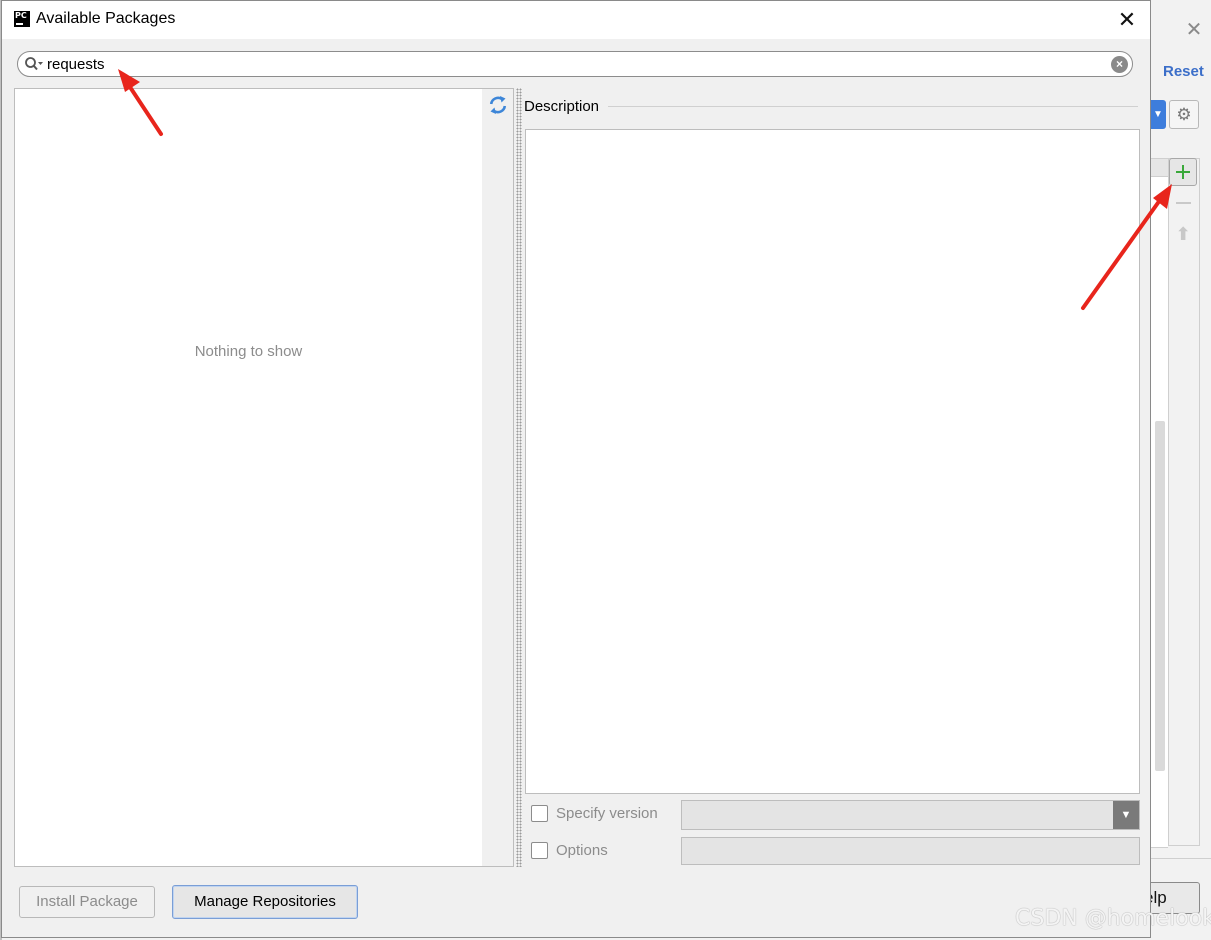  What do you see at coordinates (873, 106) in the screenshot?
I see `description-divider` at bounding box center [873, 106].